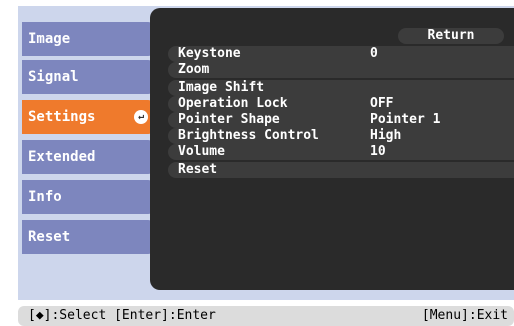  What do you see at coordinates (341, 104) in the screenshot?
I see `row-operation-lock: Operation Lock OFF` at bounding box center [341, 104].